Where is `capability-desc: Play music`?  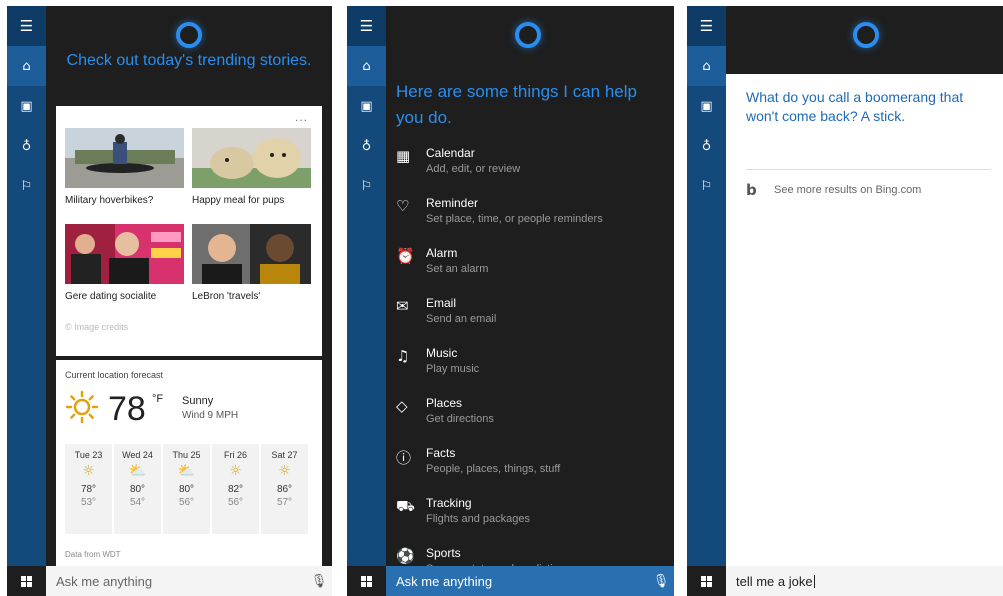
capability-desc: Play music is located at coordinates (453, 369).